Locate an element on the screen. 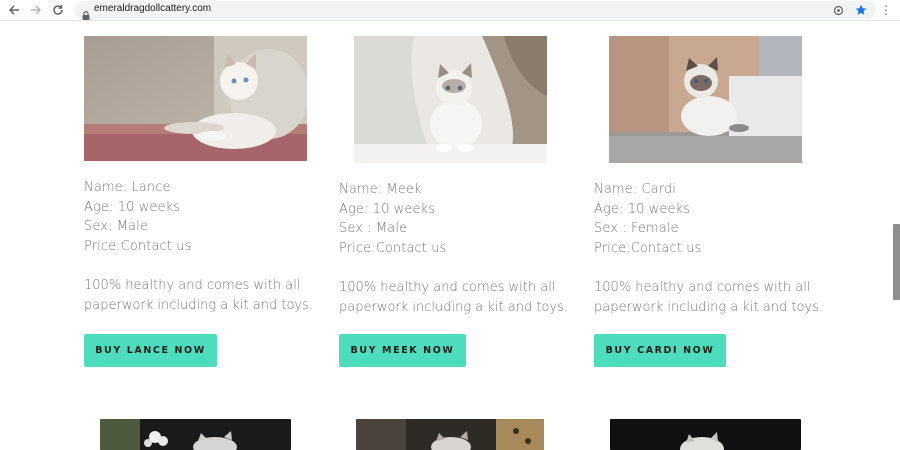  reload-icon is located at coordinates (58, 10).